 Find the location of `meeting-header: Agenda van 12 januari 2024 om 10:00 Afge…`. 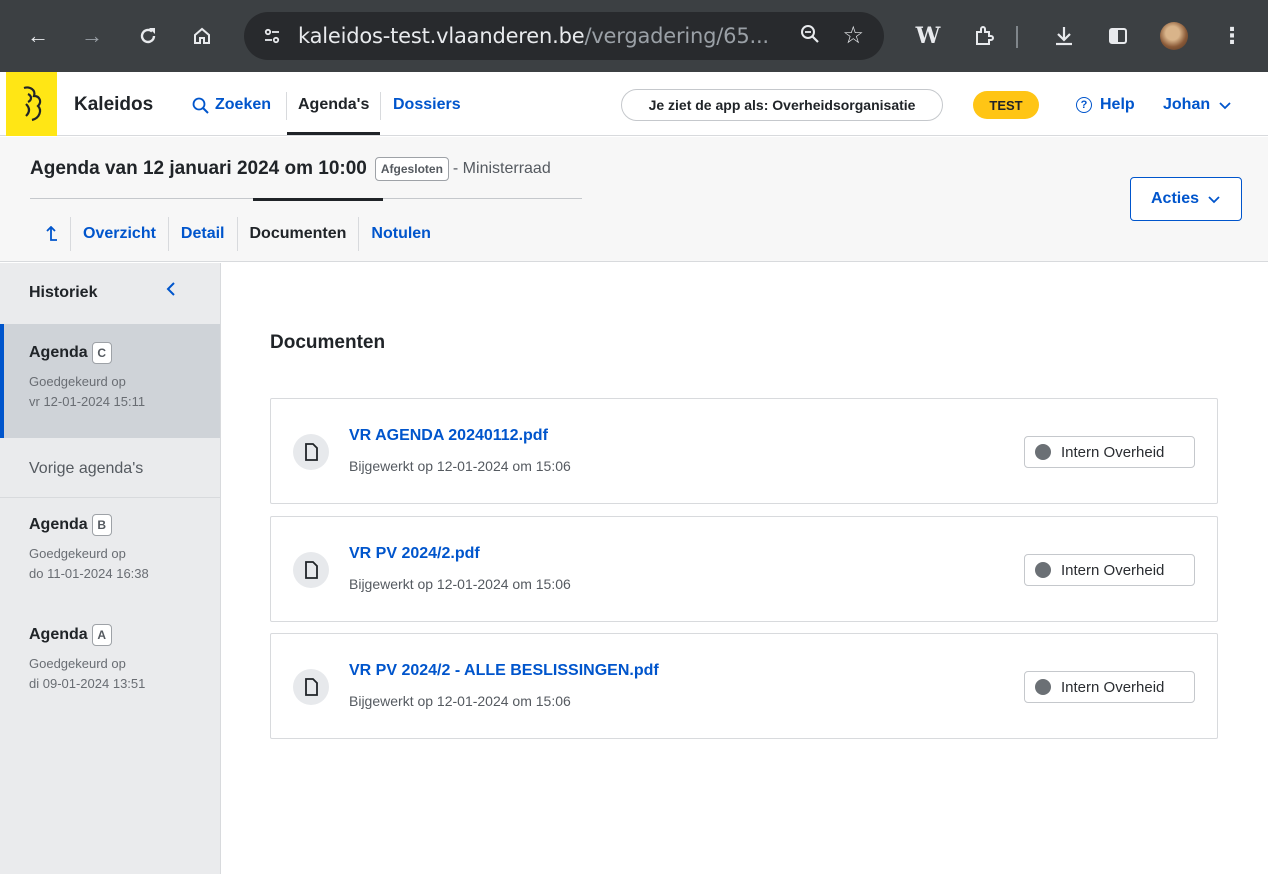

meeting-header: Agenda van 12 januari 2024 om 10:00 Afge… is located at coordinates (634, 199).